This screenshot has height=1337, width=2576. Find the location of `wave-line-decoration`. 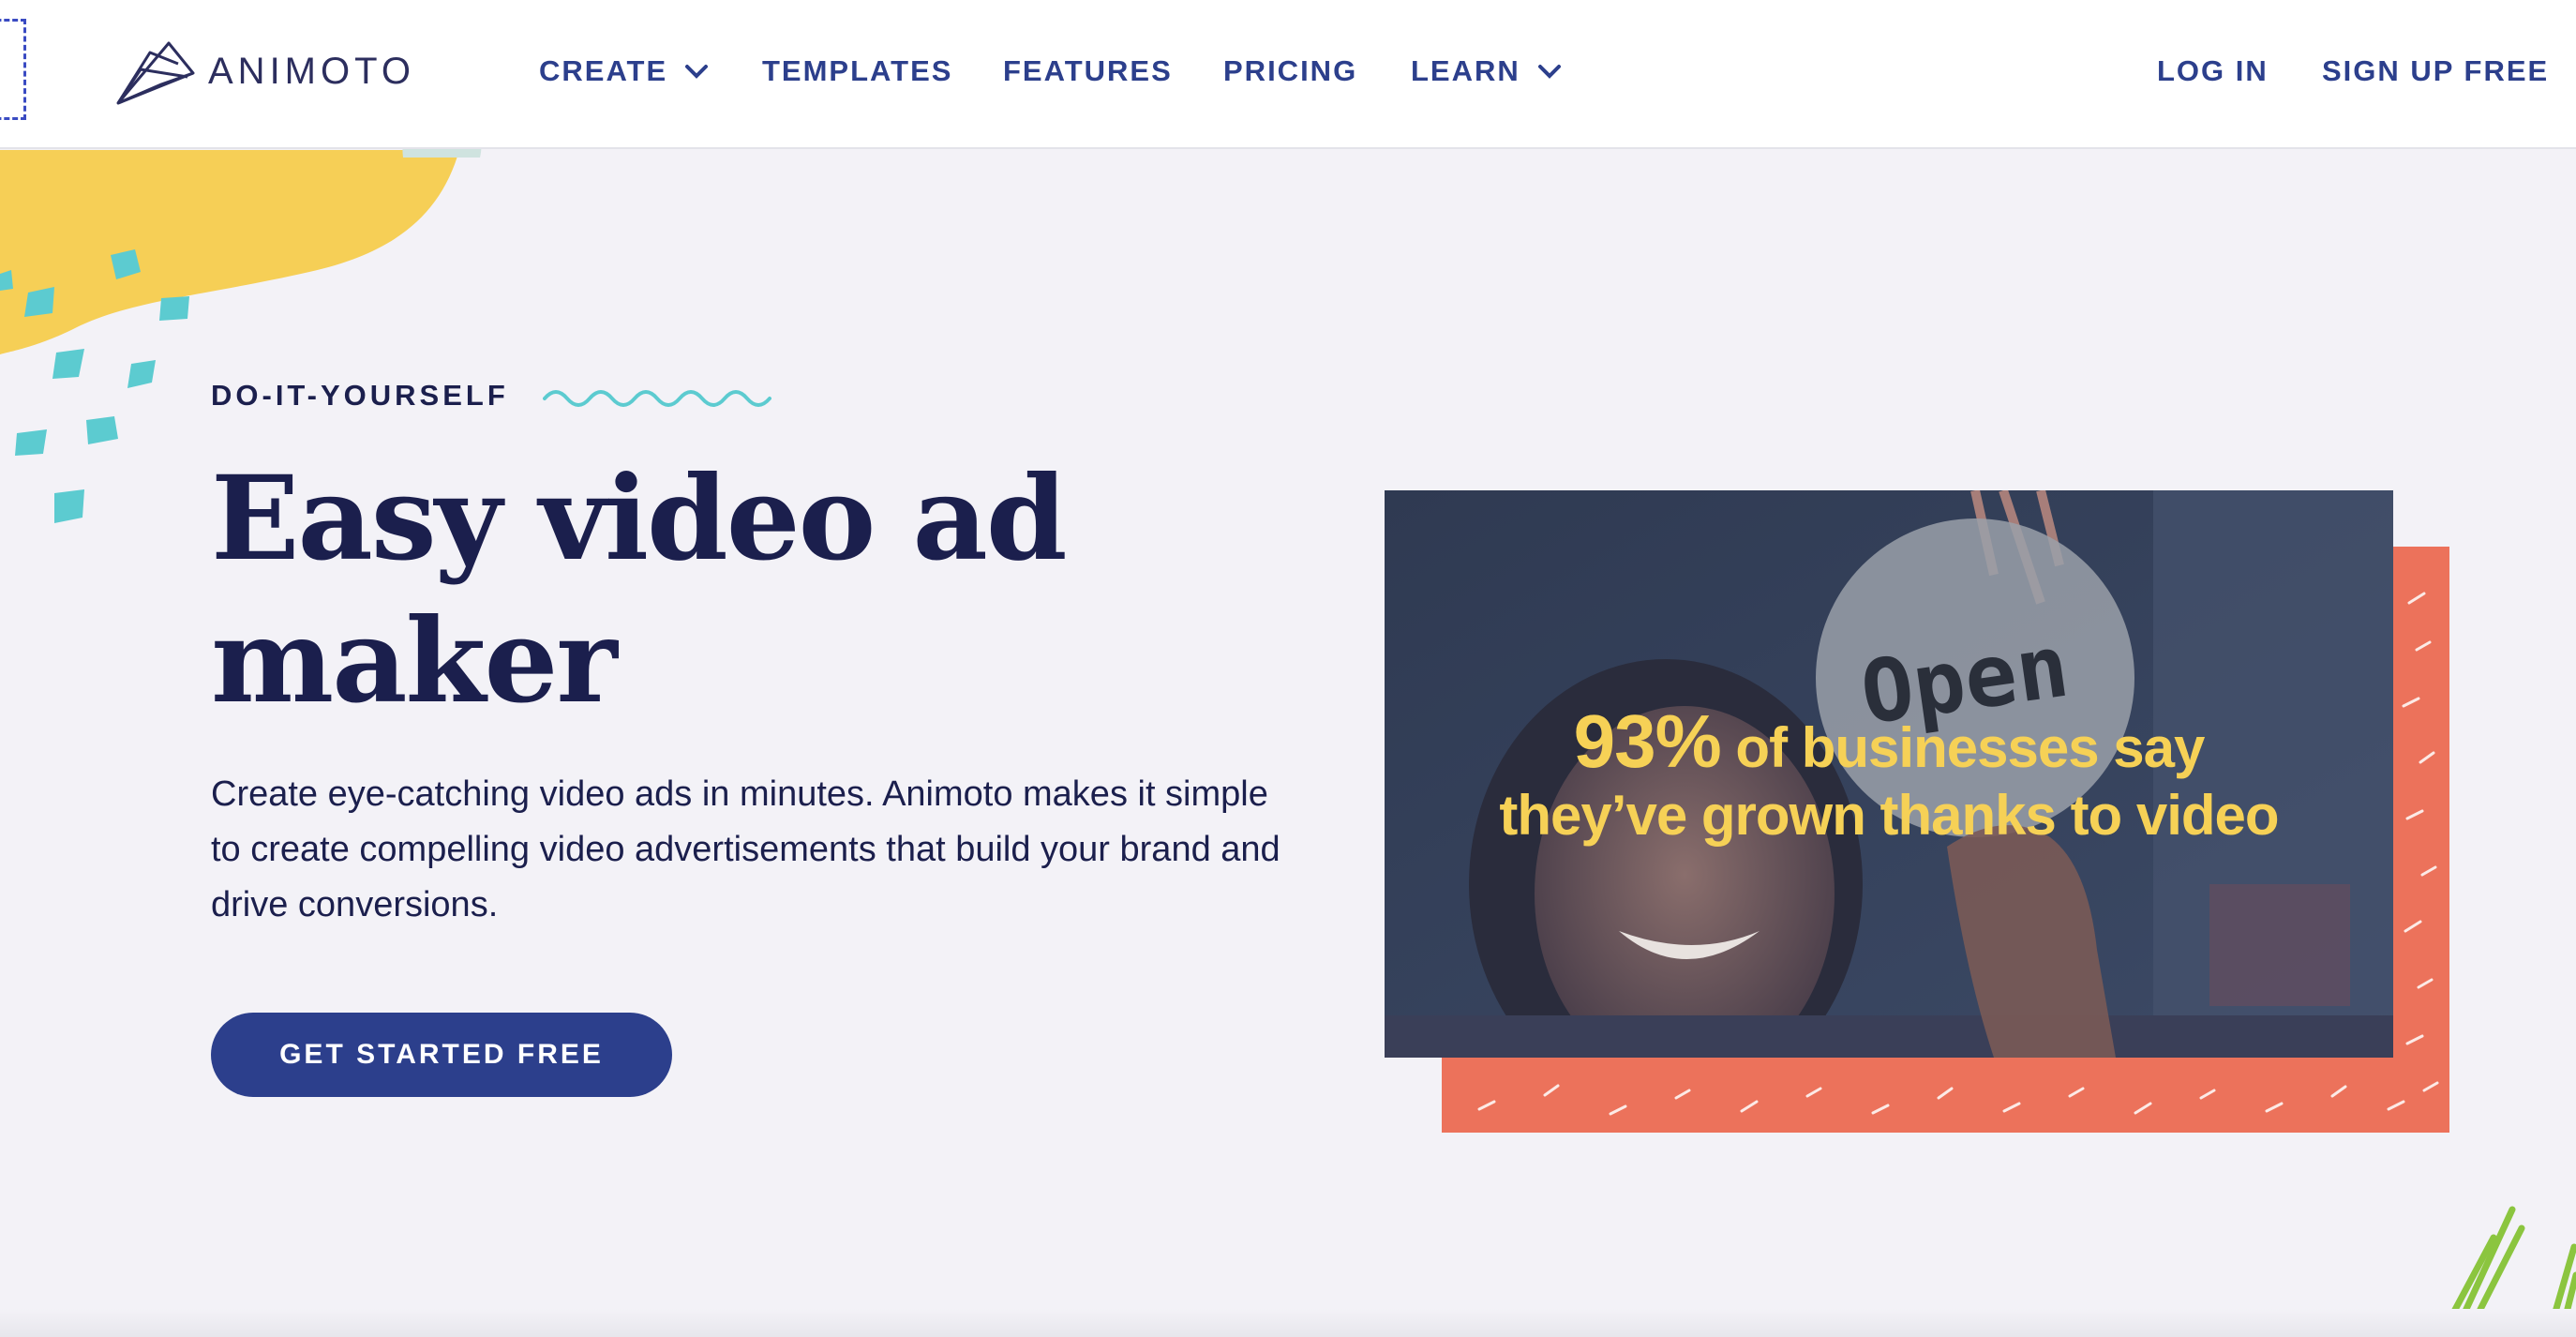

wave-line-decoration is located at coordinates (657, 398).